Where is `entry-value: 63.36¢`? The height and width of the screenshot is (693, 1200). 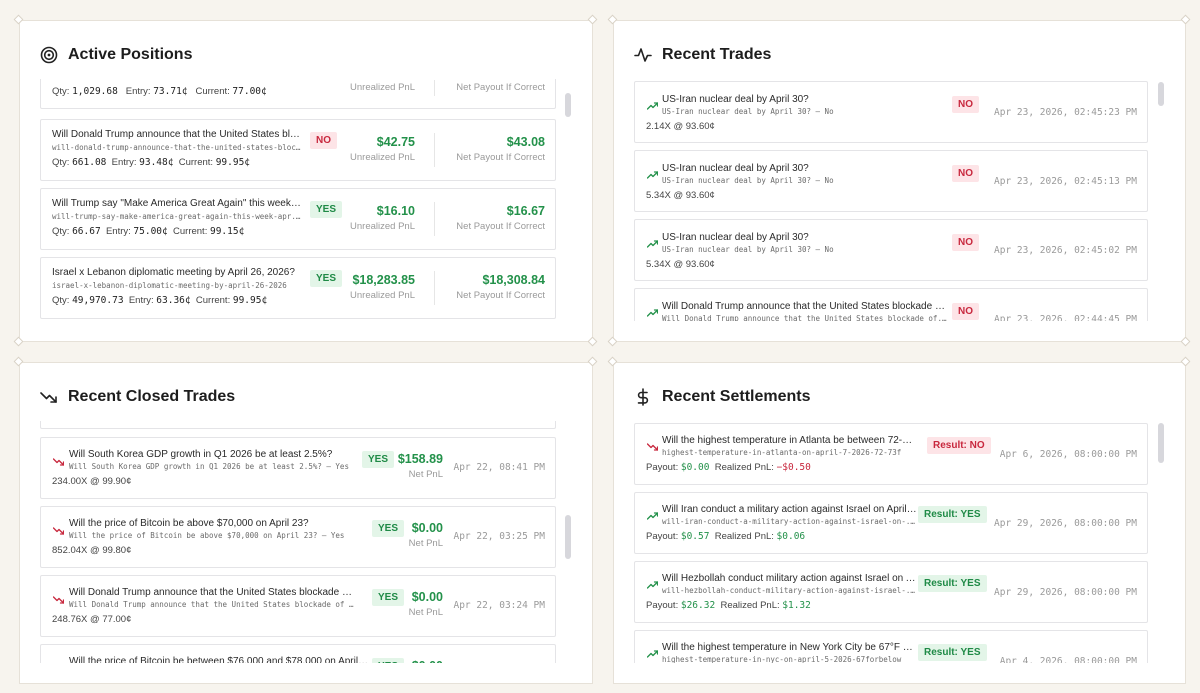 entry-value: 63.36¢ is located at coordinates (173, 300).